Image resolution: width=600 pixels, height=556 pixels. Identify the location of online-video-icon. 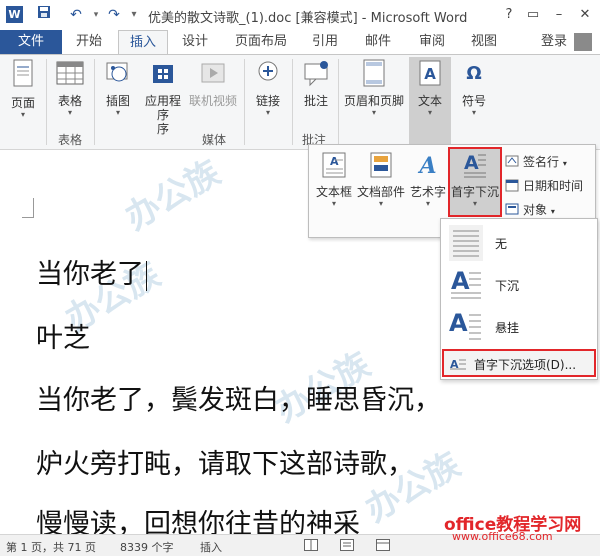
(213, 74).